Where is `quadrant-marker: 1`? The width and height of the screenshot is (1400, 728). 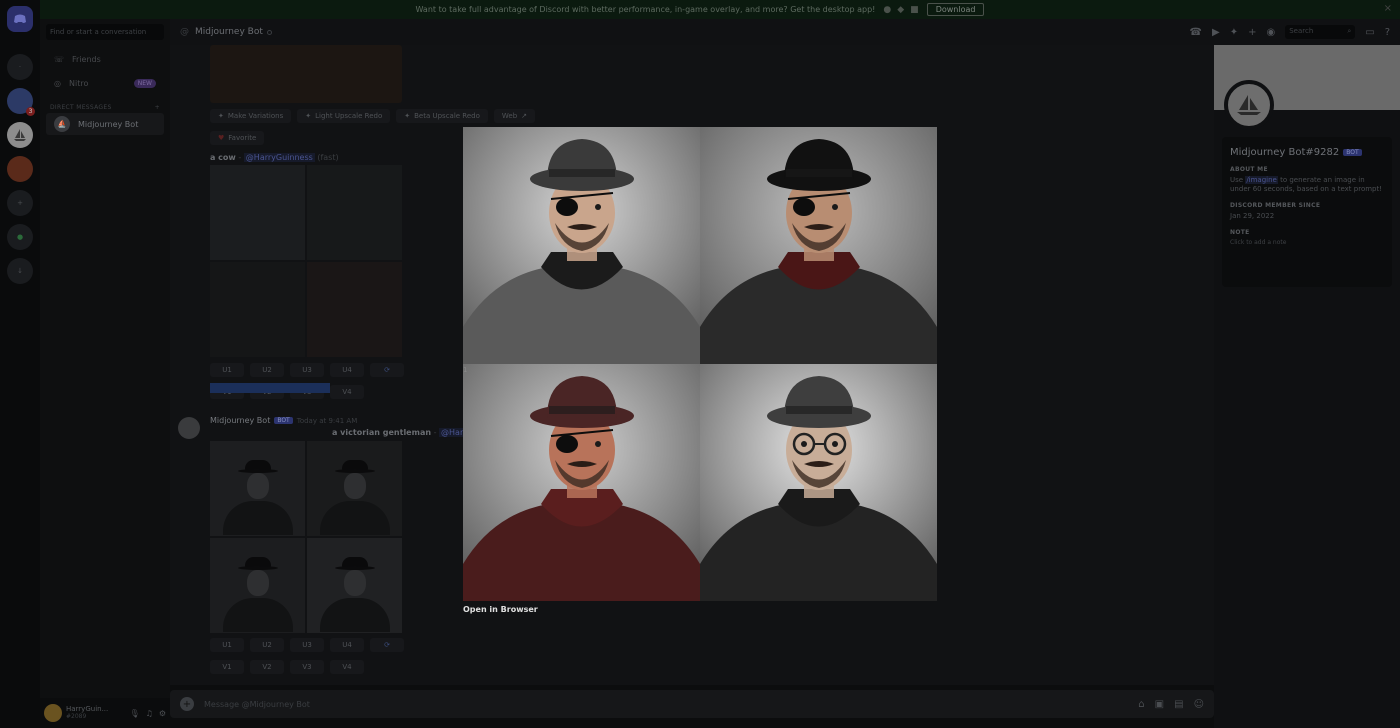 quadrant-marker: 1 is located at coordinates (465, 370).